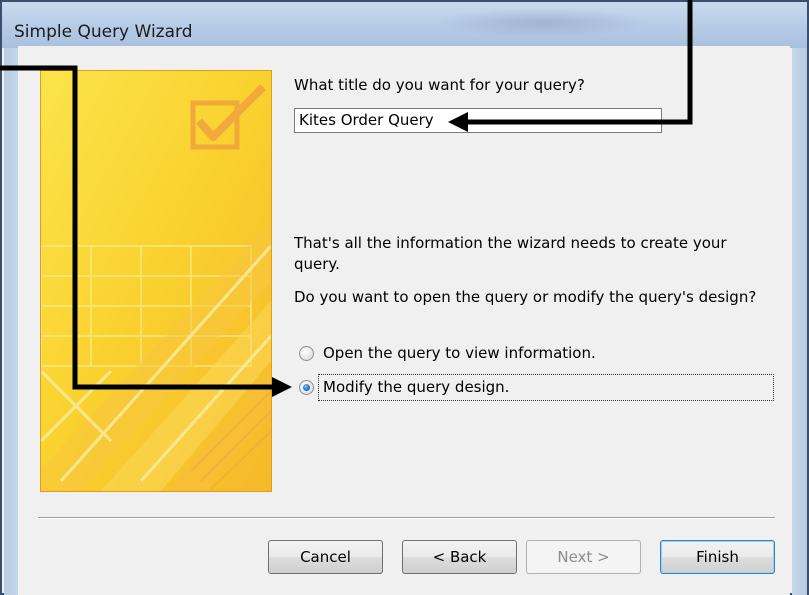  I want to click on open-query-radio, so click(306, 353).